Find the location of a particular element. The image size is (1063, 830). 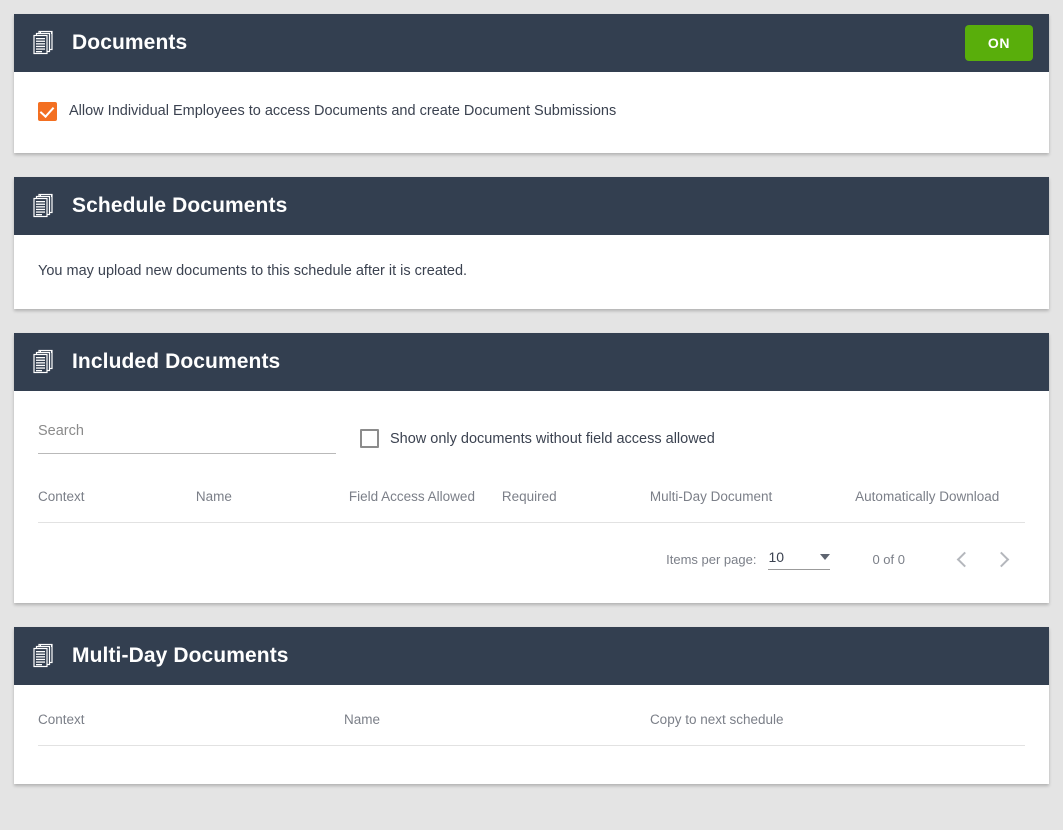

multi-day-documents-title: Multi-Day Documents is located at coordinates (180, 656).